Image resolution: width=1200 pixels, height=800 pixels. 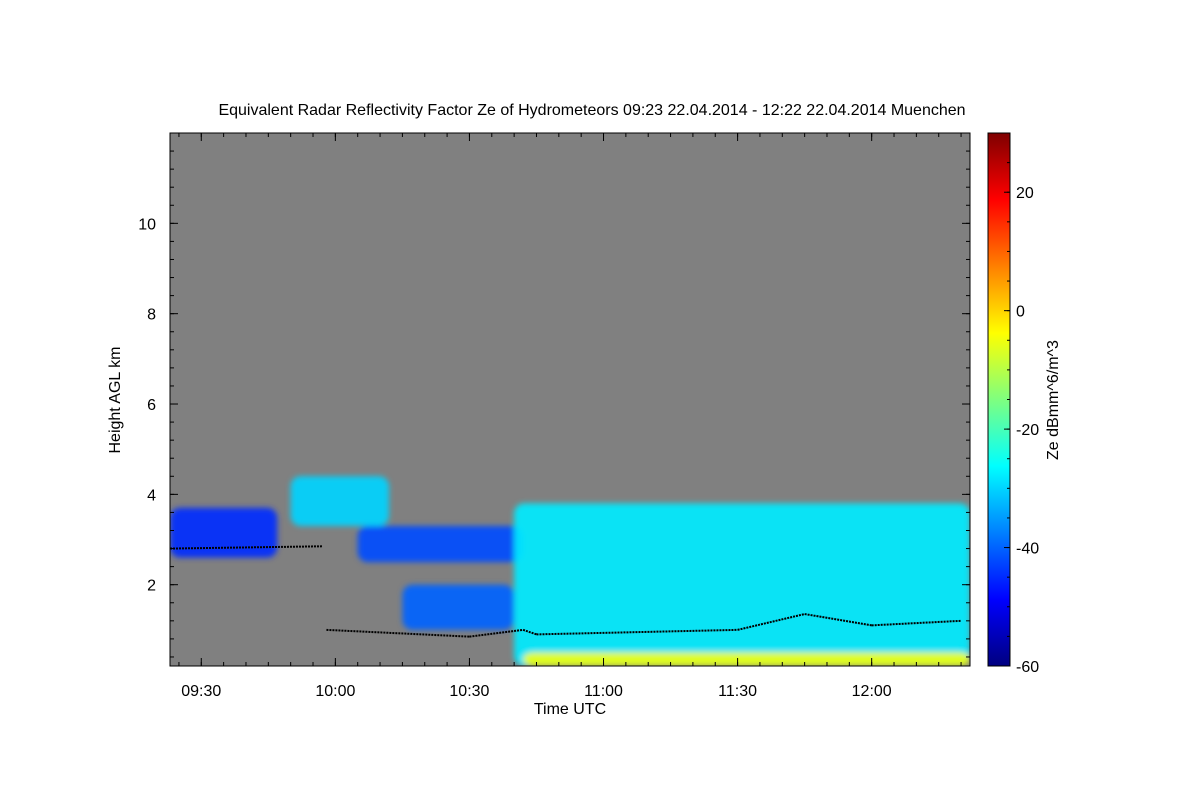 I want to click on y-axis-label: Height AGL km, so click(x=115, y=399).